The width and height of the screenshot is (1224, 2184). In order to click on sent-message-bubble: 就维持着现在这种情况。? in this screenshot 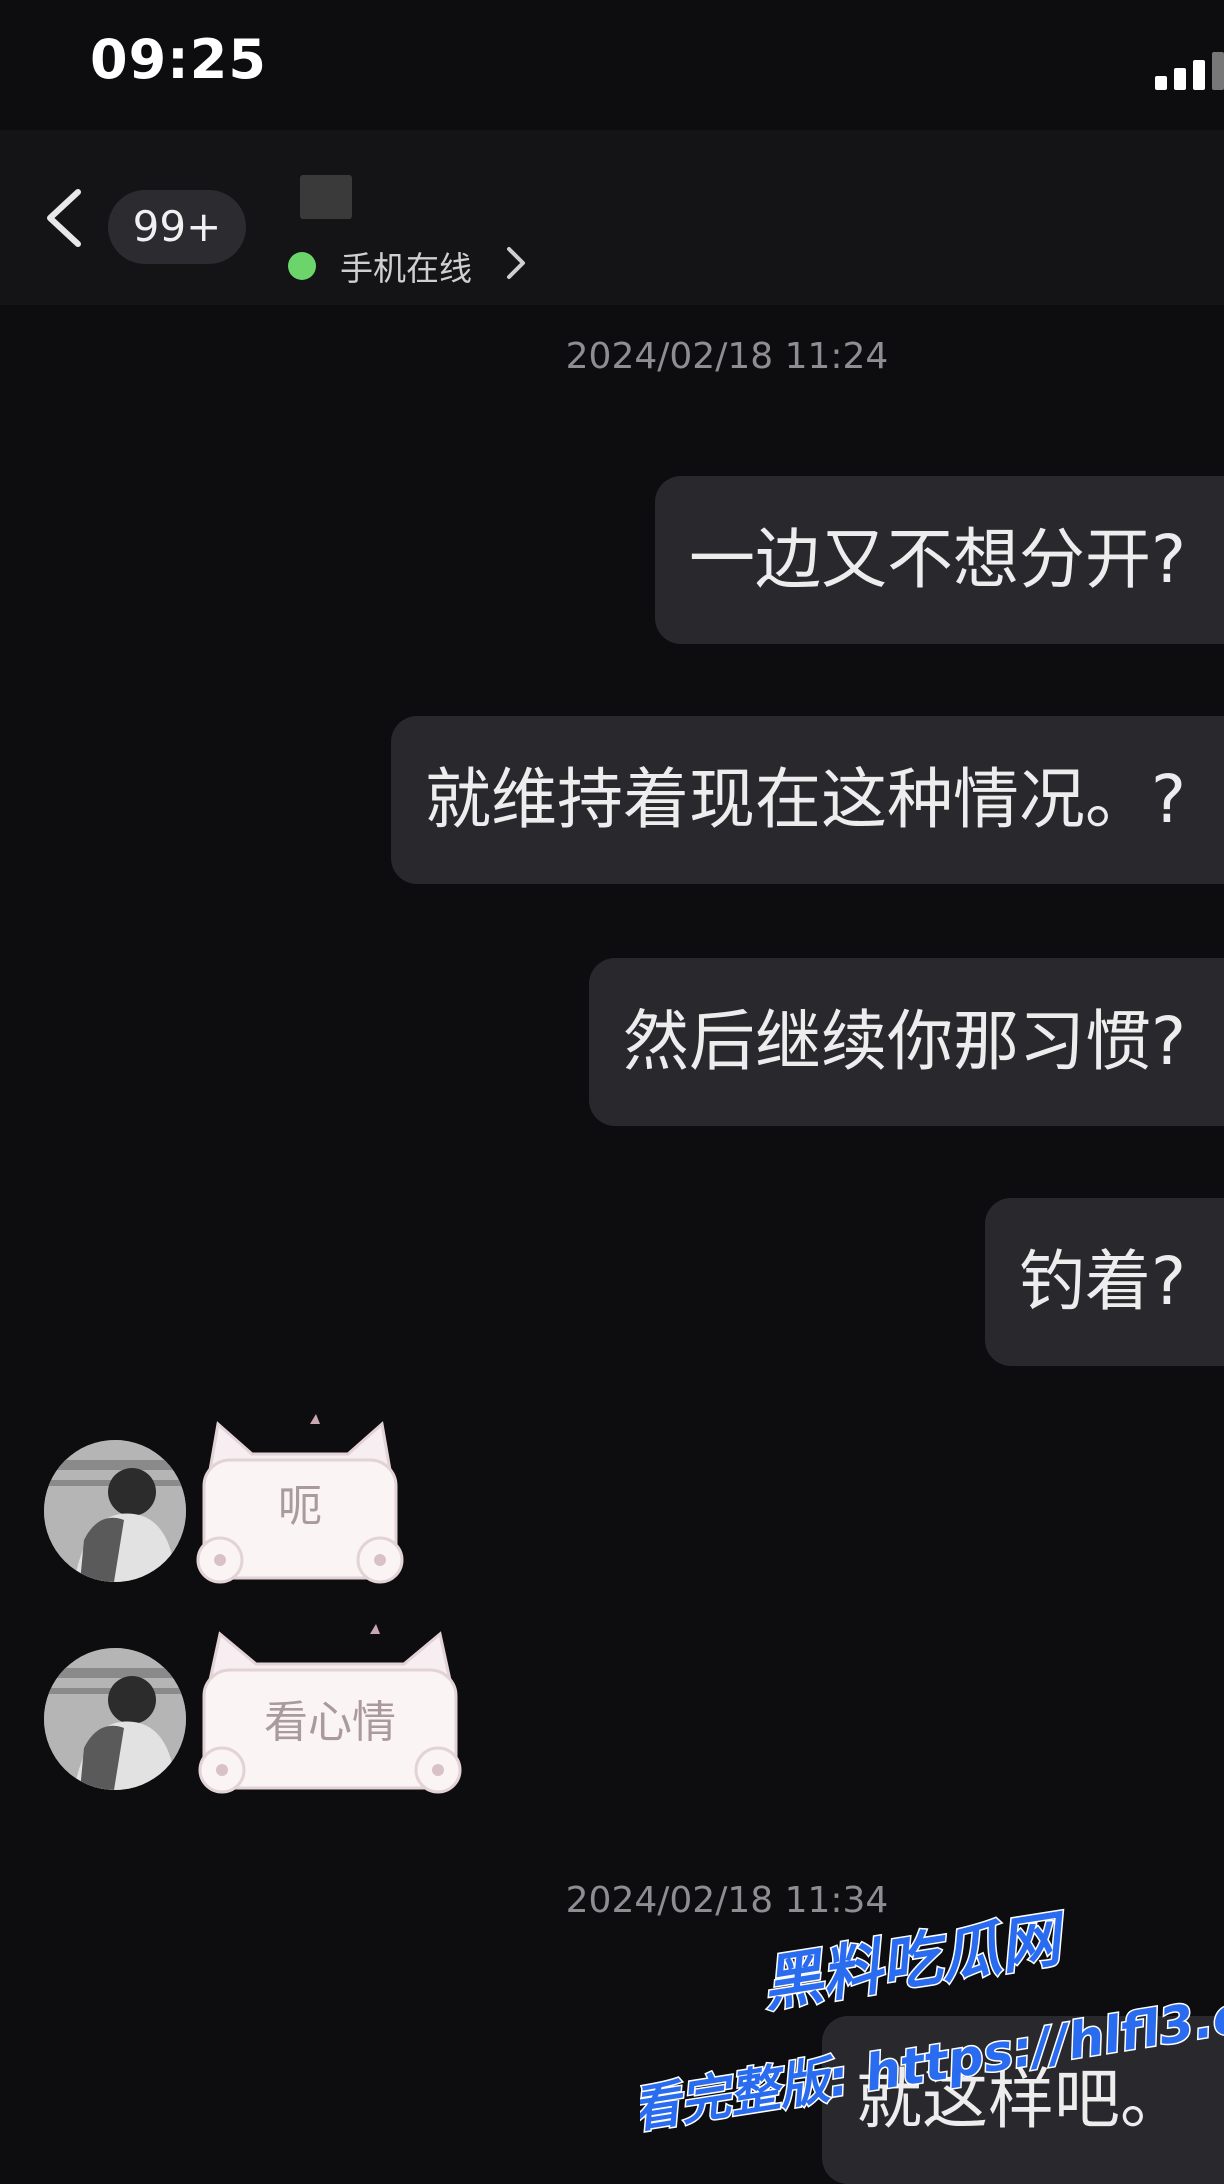, I will do `click(807, 800)`.